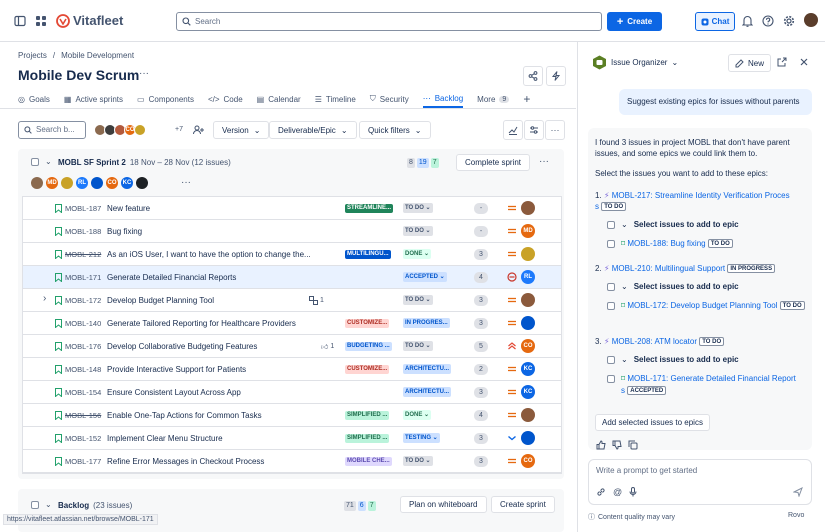 The image size is (825, 532). I want to click on priority-low-icon, so click(512, 438).